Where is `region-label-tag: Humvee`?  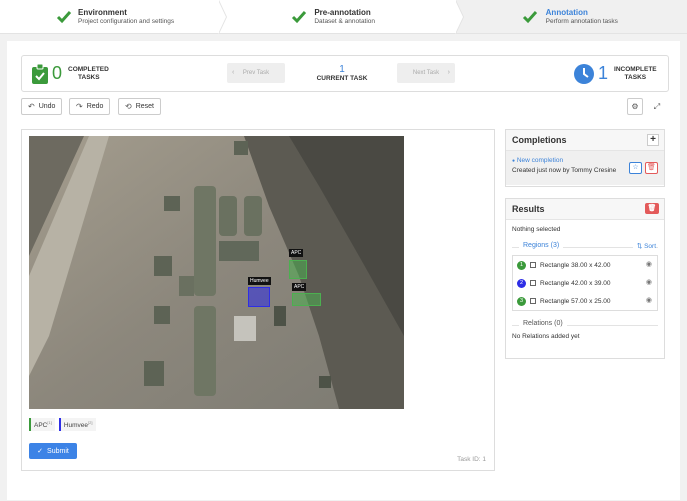
region-label-tag: Humvee is located at coordinates (259, 281).